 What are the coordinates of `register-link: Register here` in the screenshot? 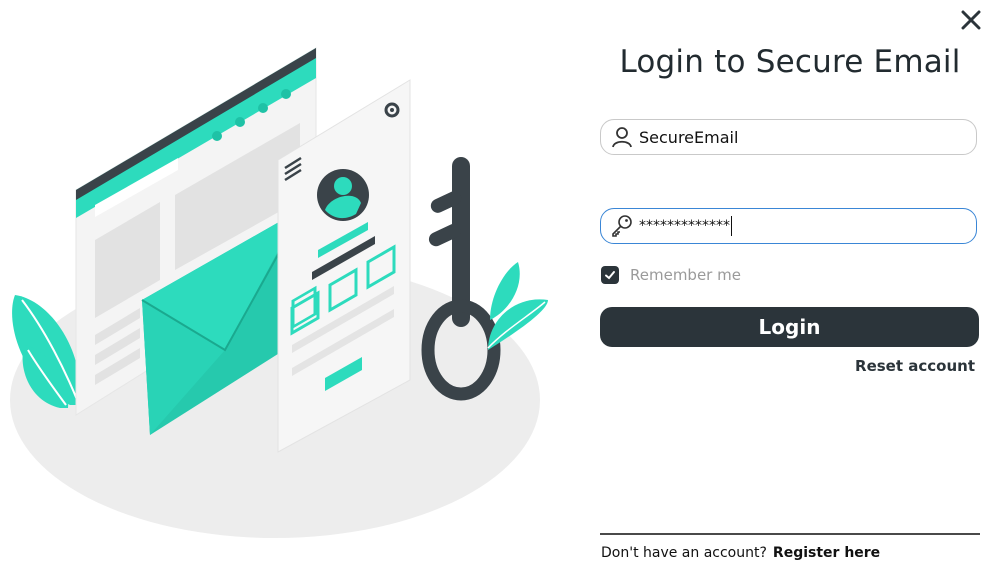 It's located at (826, 553).